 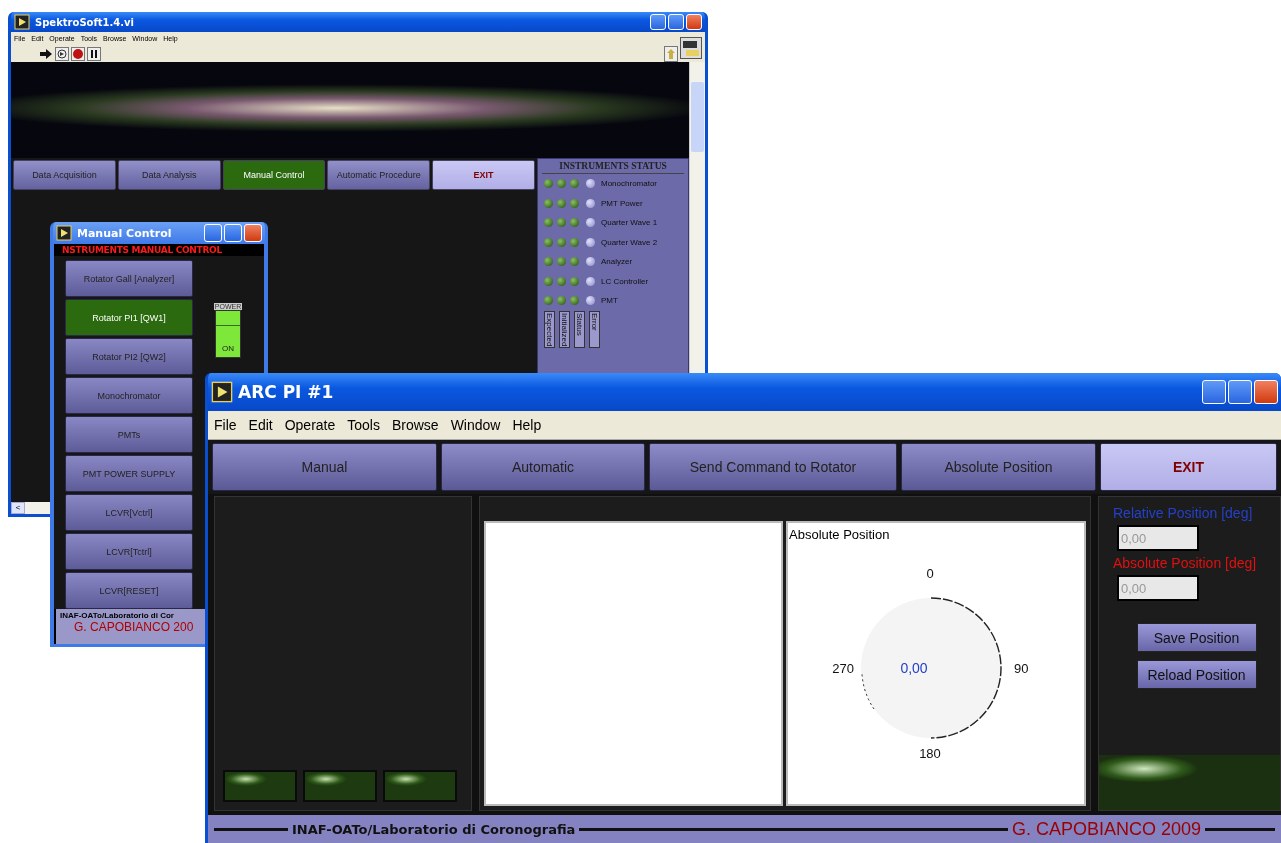 What do you see at coordinates (564, 329) in the screenshot?
I see `column-label: Initialized` at bounding box center [564, 329].